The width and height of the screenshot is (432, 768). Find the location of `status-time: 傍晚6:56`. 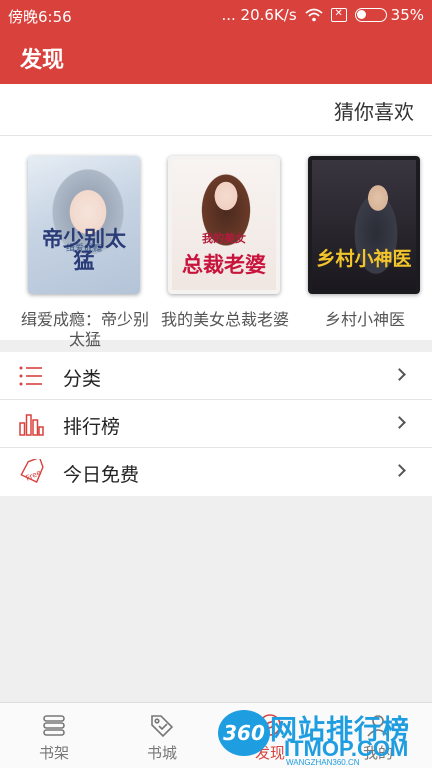

status-time: 傍晚6:56 is located at coordinates (40, 17).